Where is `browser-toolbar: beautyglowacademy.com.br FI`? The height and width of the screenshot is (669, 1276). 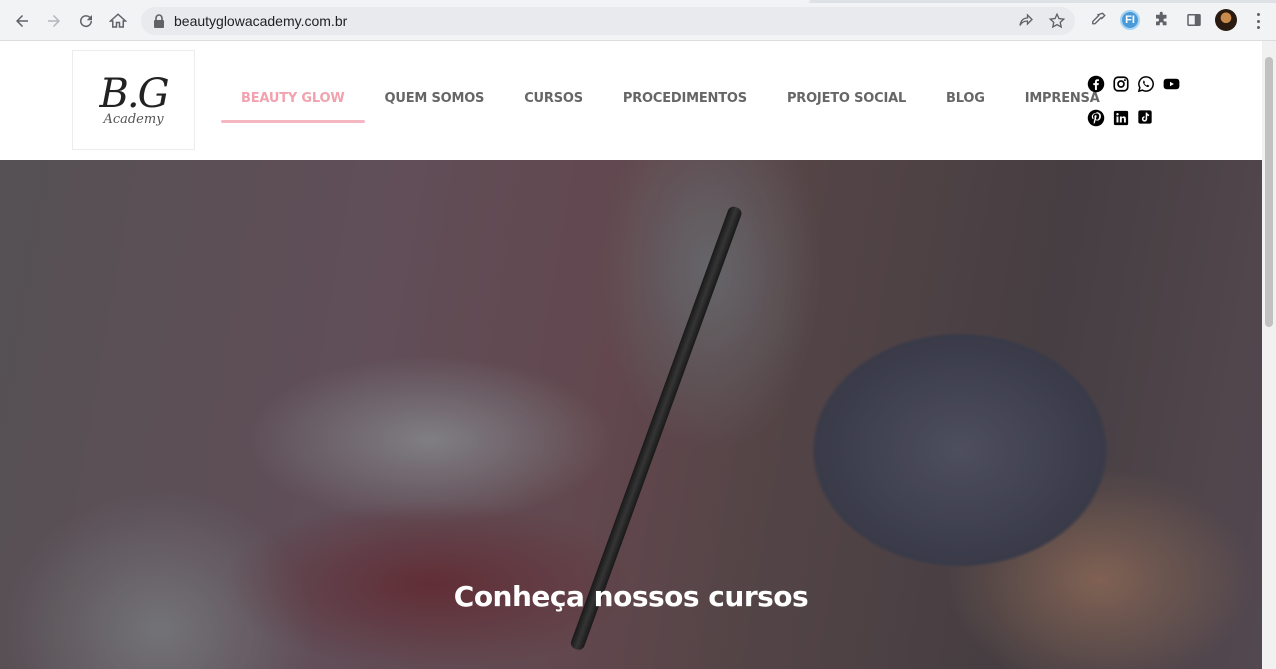 browser-toolbar: beautyglowacademy.com.br FI is located at coordinates (638, 20).